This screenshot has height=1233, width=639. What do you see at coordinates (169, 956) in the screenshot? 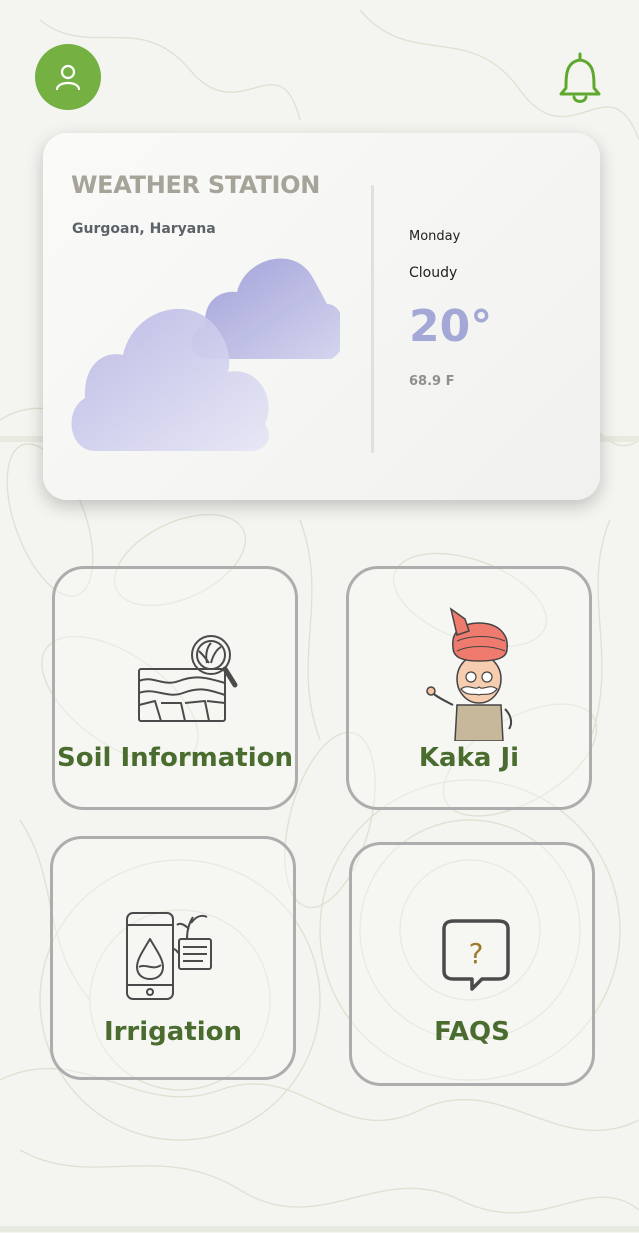
I see `irrigation-phone-icon` at bounding box center [169, 956].